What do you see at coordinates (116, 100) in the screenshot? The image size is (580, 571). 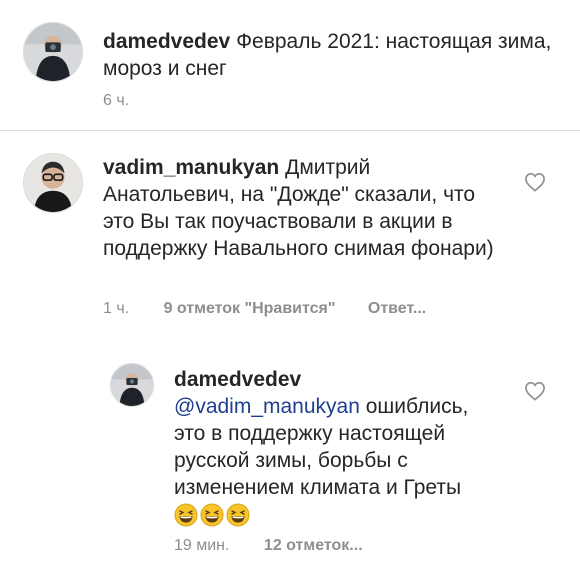 I see `caption-time: 6 ч.` at bounding box center [116, 100].